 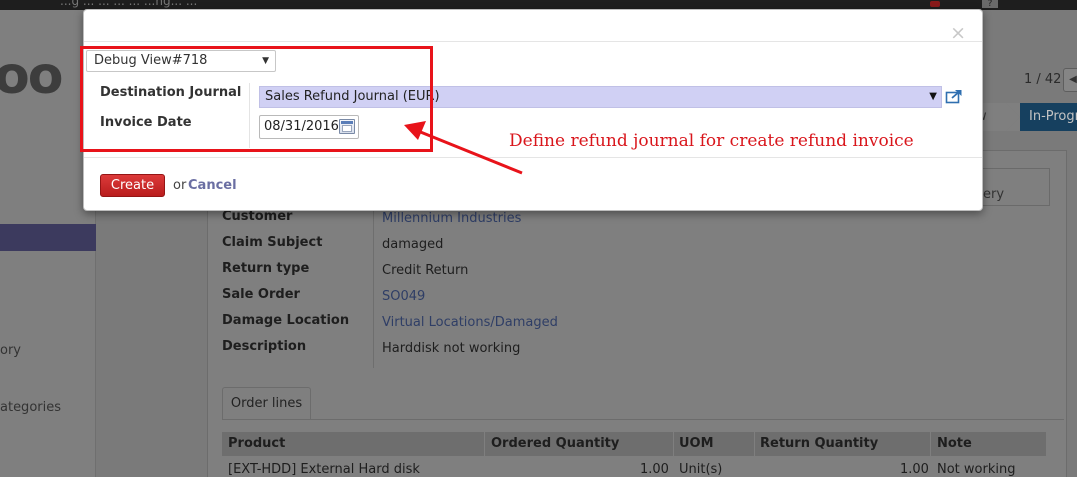 What do you see at coordinates (272, 242) in the screenshot?
I see `field-label-claim-subject: Claim Subject` at bounding box center [272, 242].